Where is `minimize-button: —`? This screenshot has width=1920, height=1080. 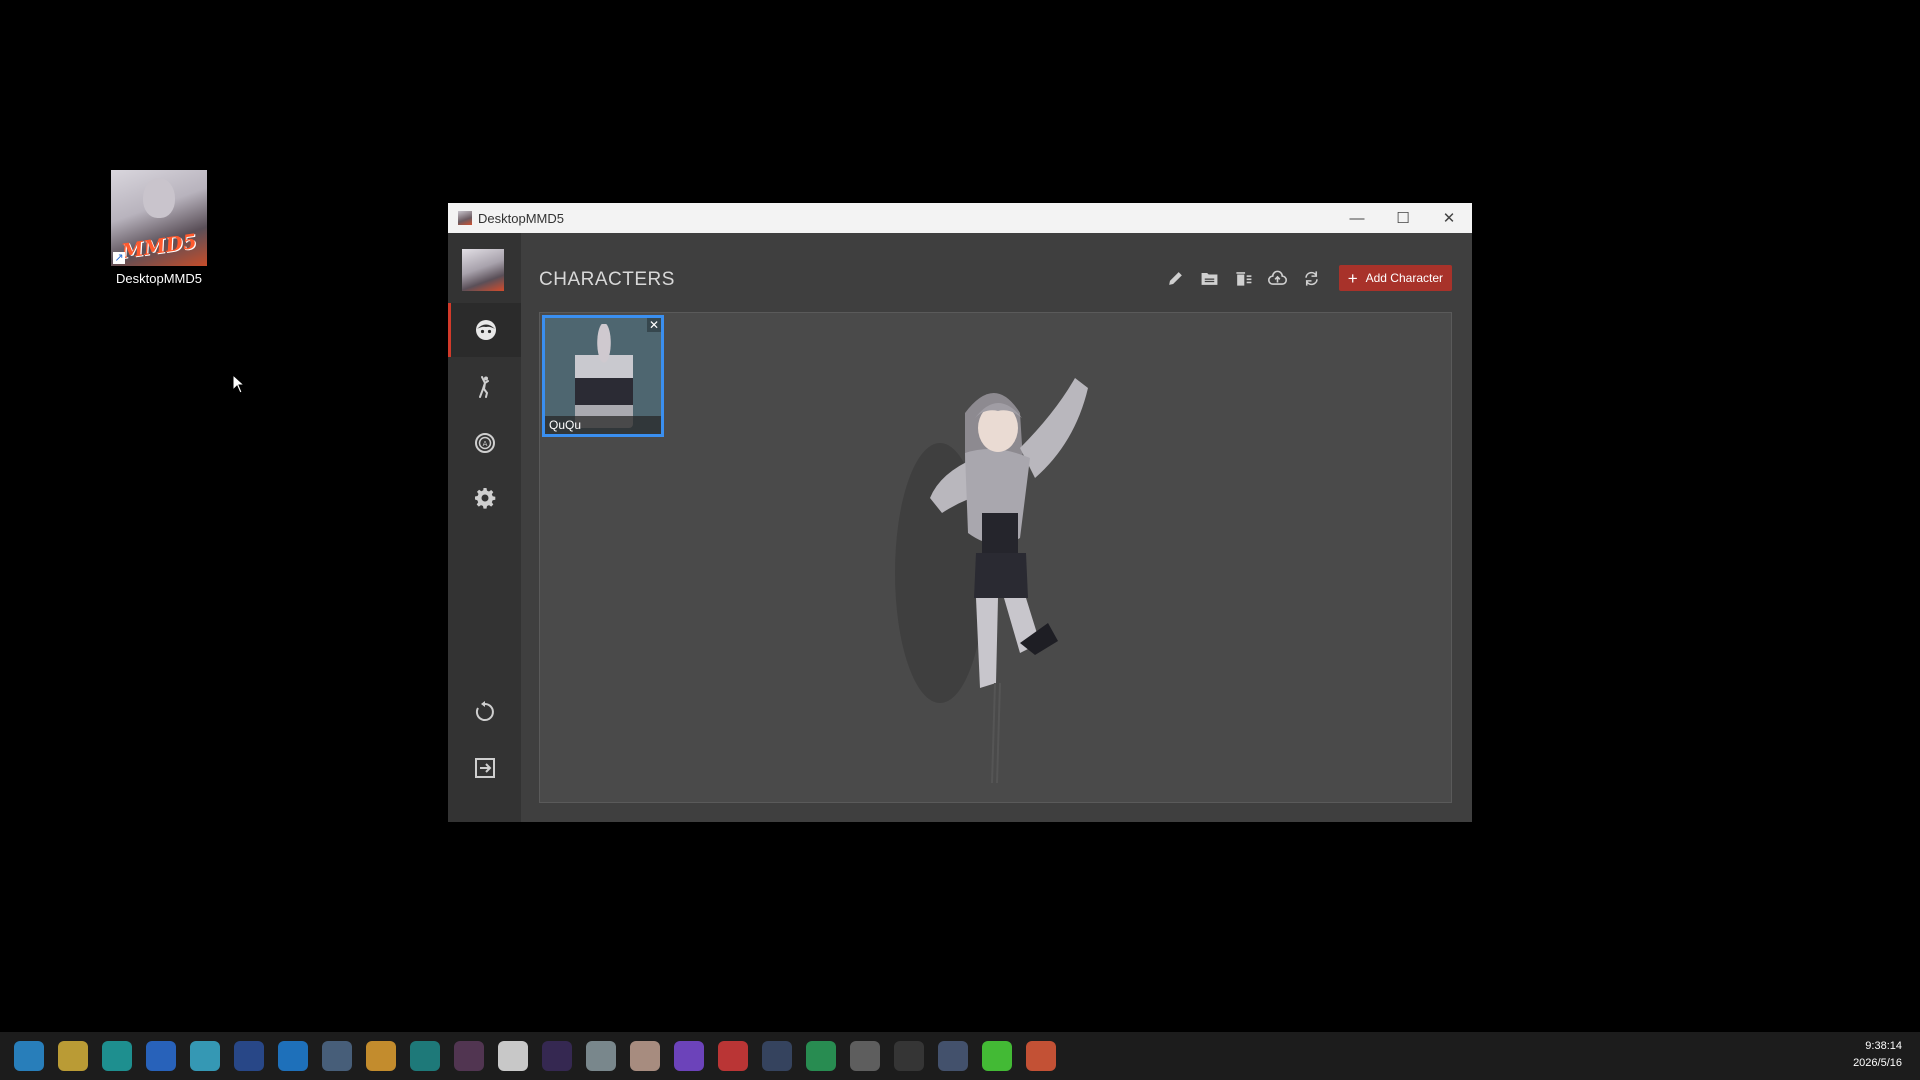
minimize-button: — is located at coordinates (1357, 218).